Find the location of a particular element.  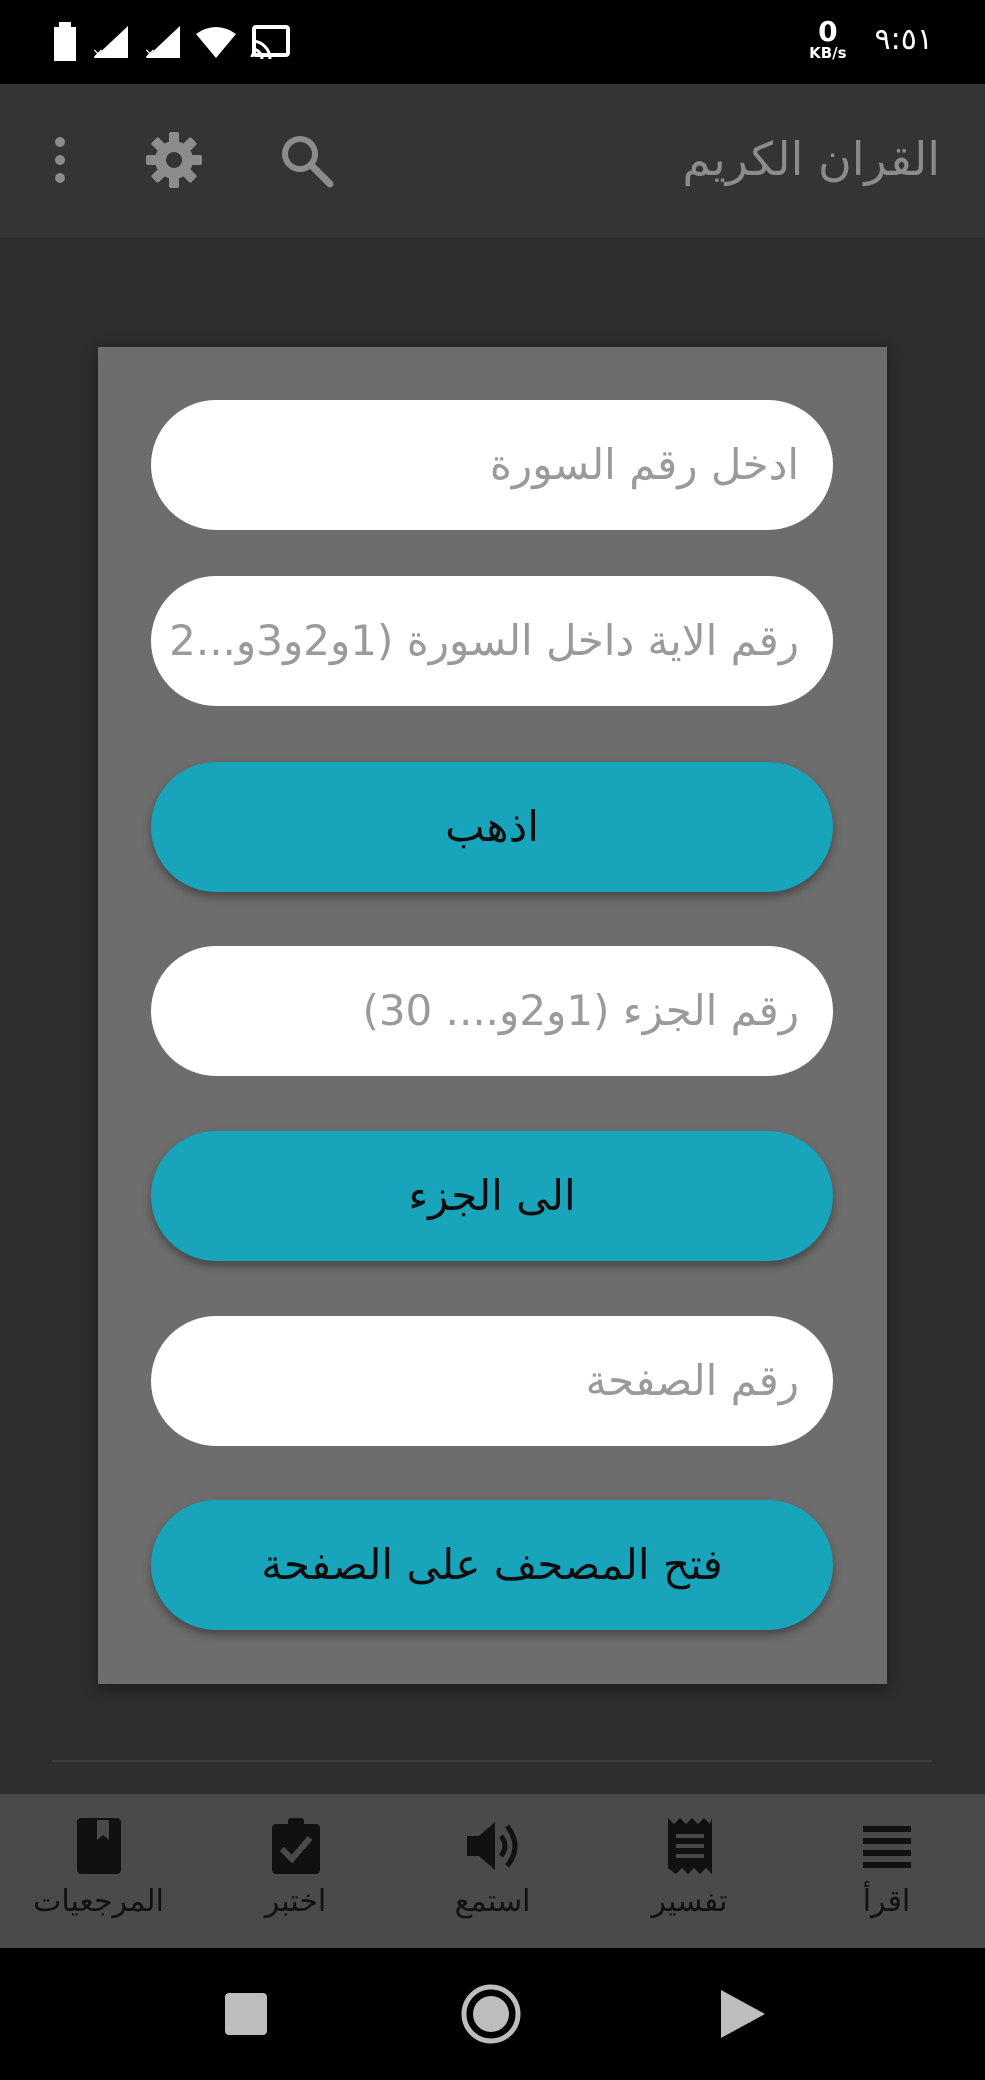

nav-item-read: اقرأ is located at coordinates (886, 1871).